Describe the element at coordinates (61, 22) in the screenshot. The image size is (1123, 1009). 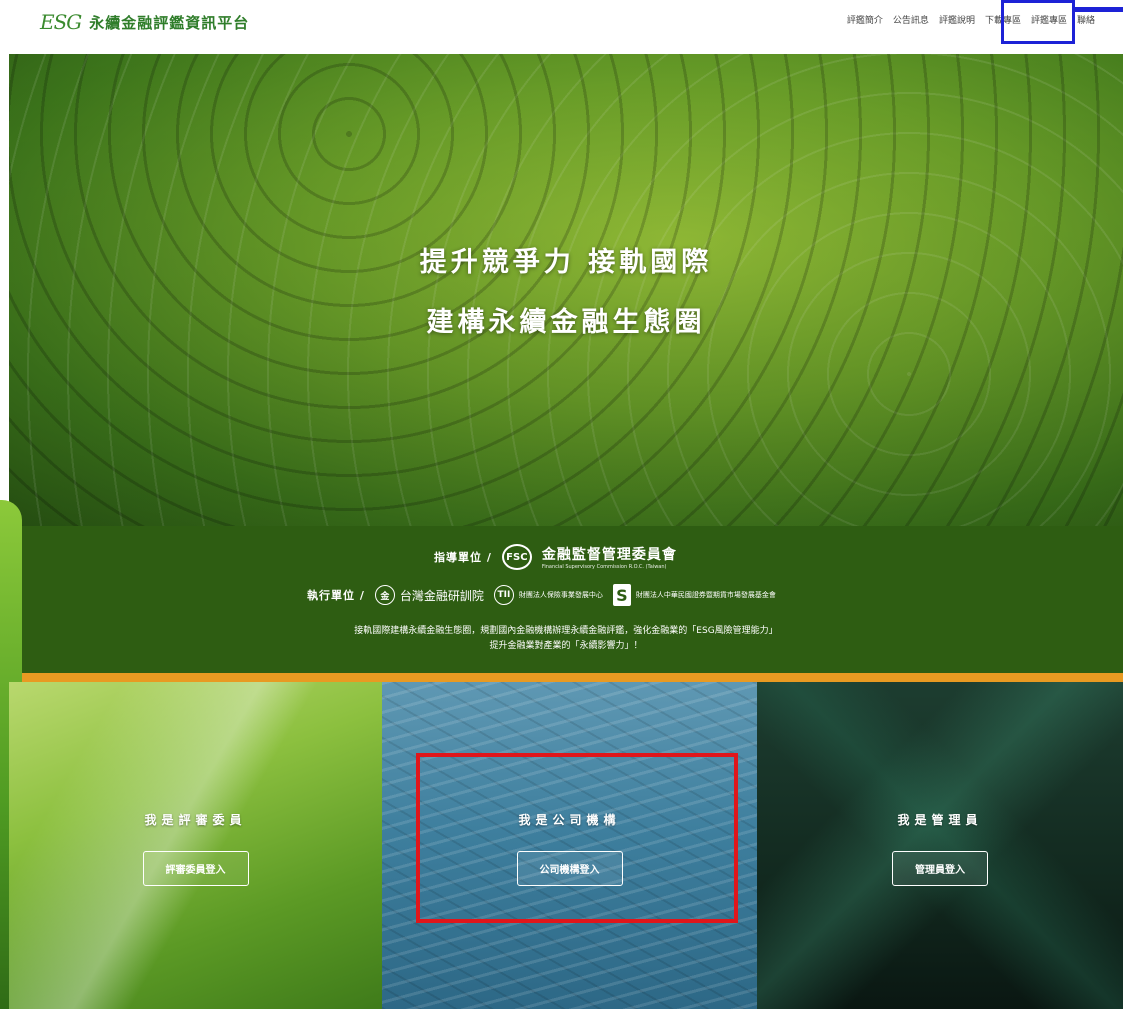
I see `esg-logo-mark: ESG` at that location.